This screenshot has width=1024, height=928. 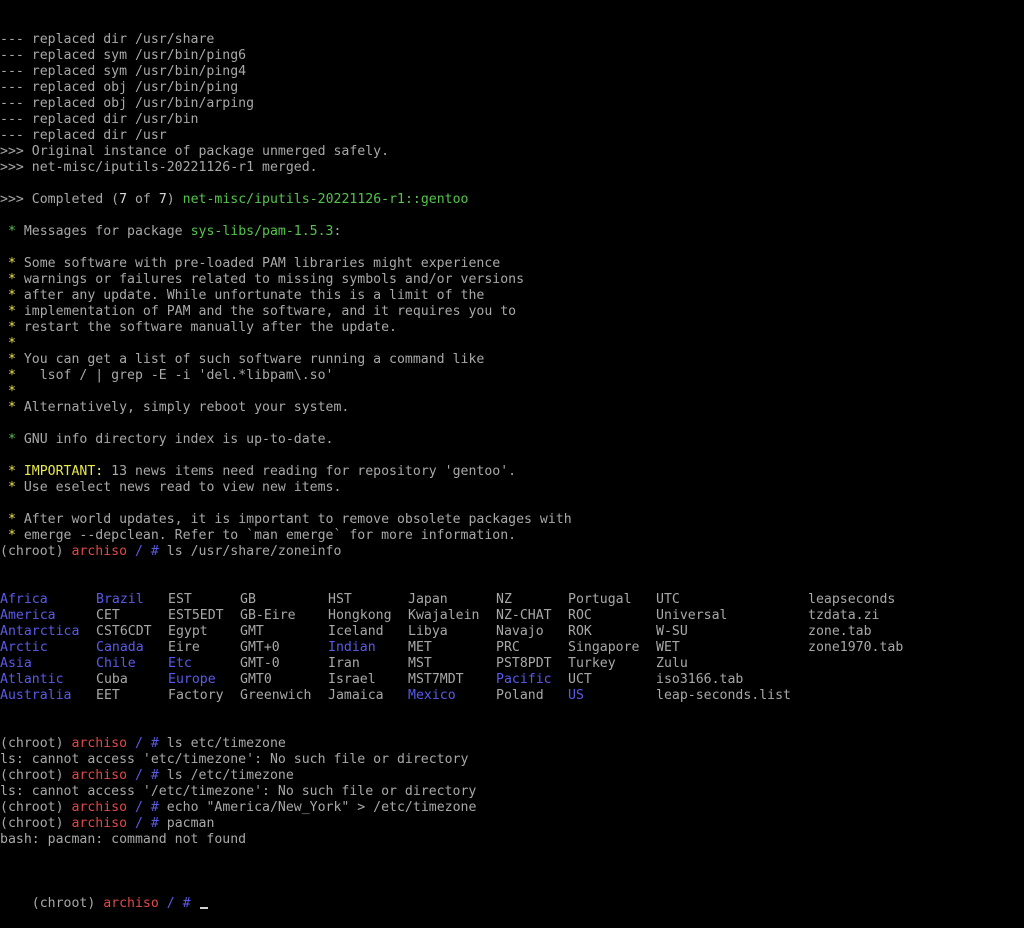 What do you see at coordinates (512, 744) in the screenshot?
I see `terminal-line: (chroot) archiso / # ls etc/timezone` at bounding box center [512, 744].